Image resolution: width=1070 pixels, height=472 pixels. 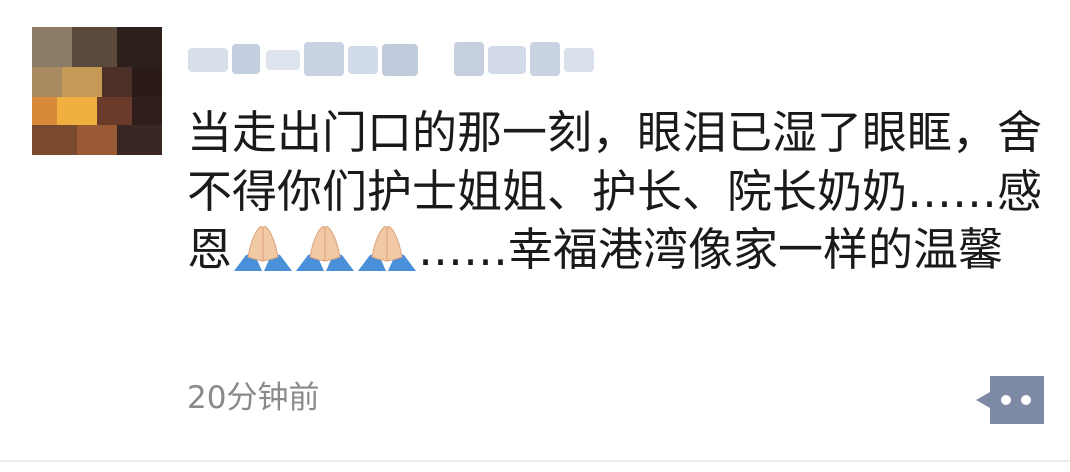 I want to click on avatar, so click(x=97, y=91).